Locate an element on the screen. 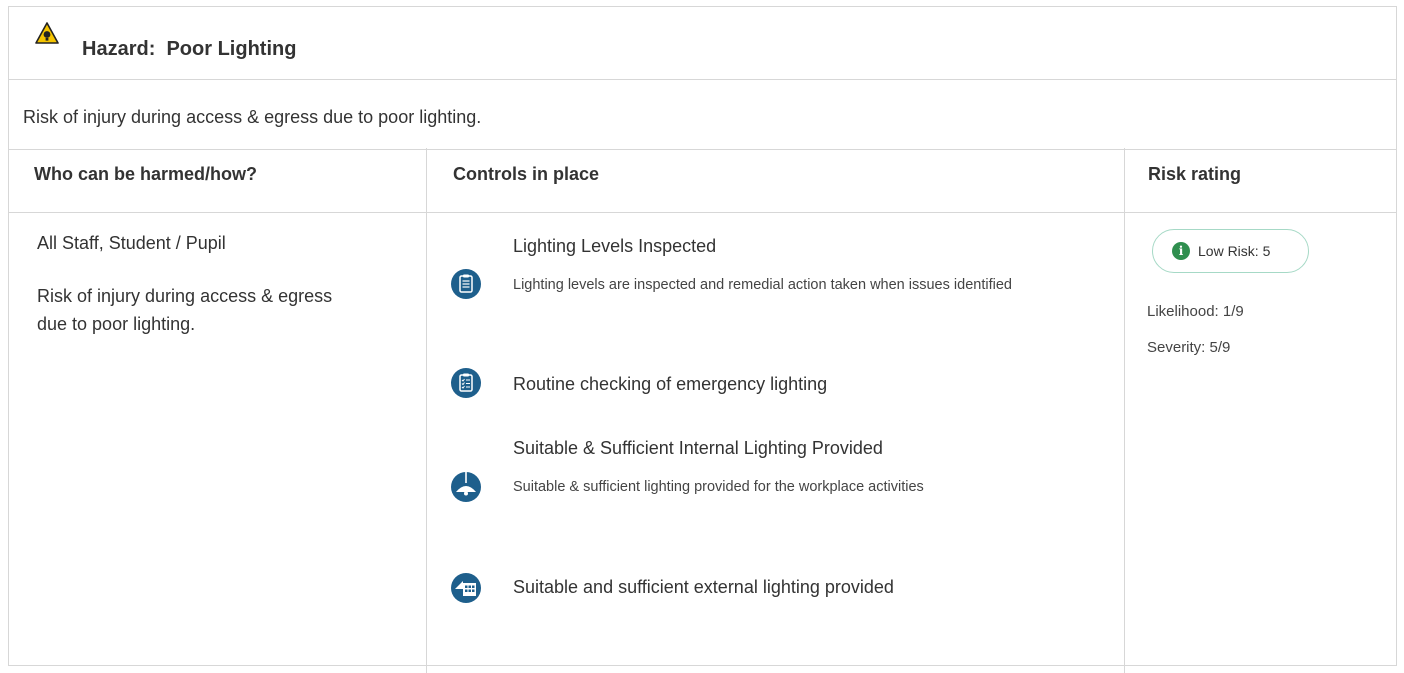 The height and width of the screenshot is (673, 1404). ceiling-lamp-icon is located at coordinates (466, 487).